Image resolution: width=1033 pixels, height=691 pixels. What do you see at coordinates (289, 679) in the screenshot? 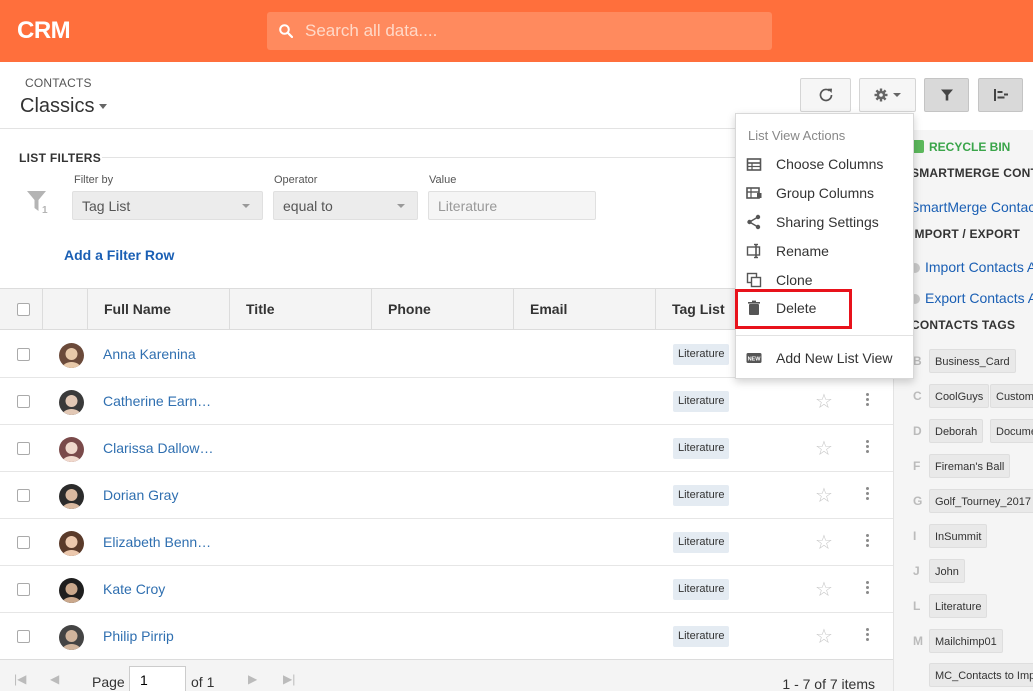
I see `last-page-icon: ▶|` at bounding box center [289, 679].